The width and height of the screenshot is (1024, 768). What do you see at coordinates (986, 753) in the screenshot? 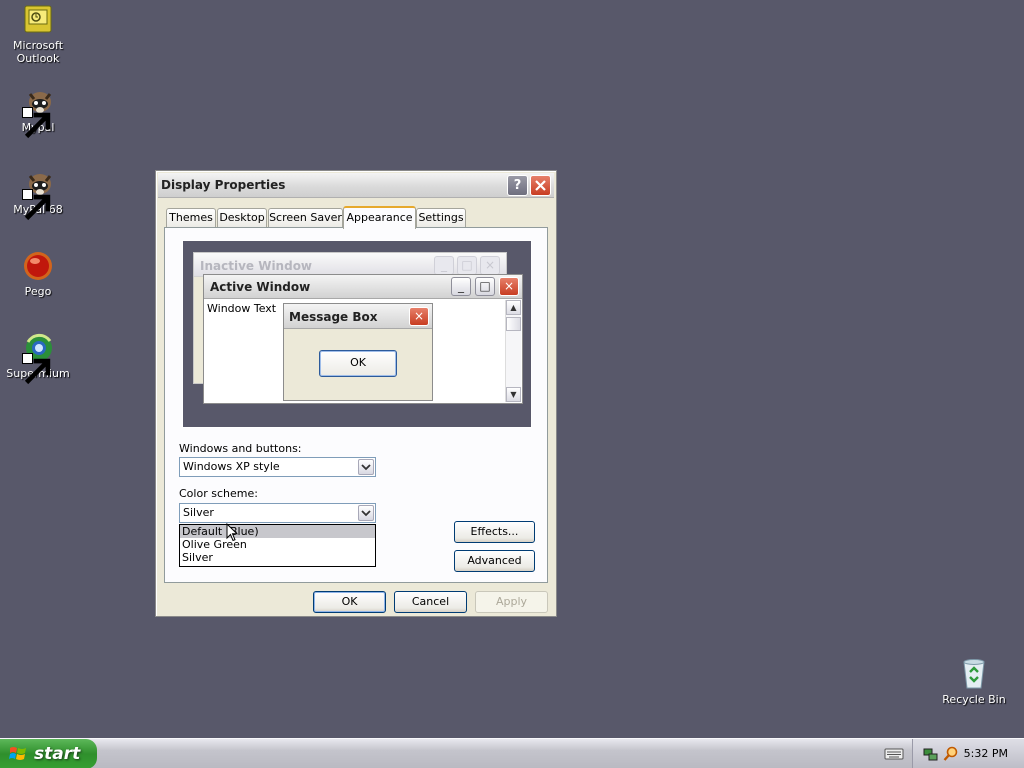
I see `clock: 5:32 PM` at bounding box center [986, 753].